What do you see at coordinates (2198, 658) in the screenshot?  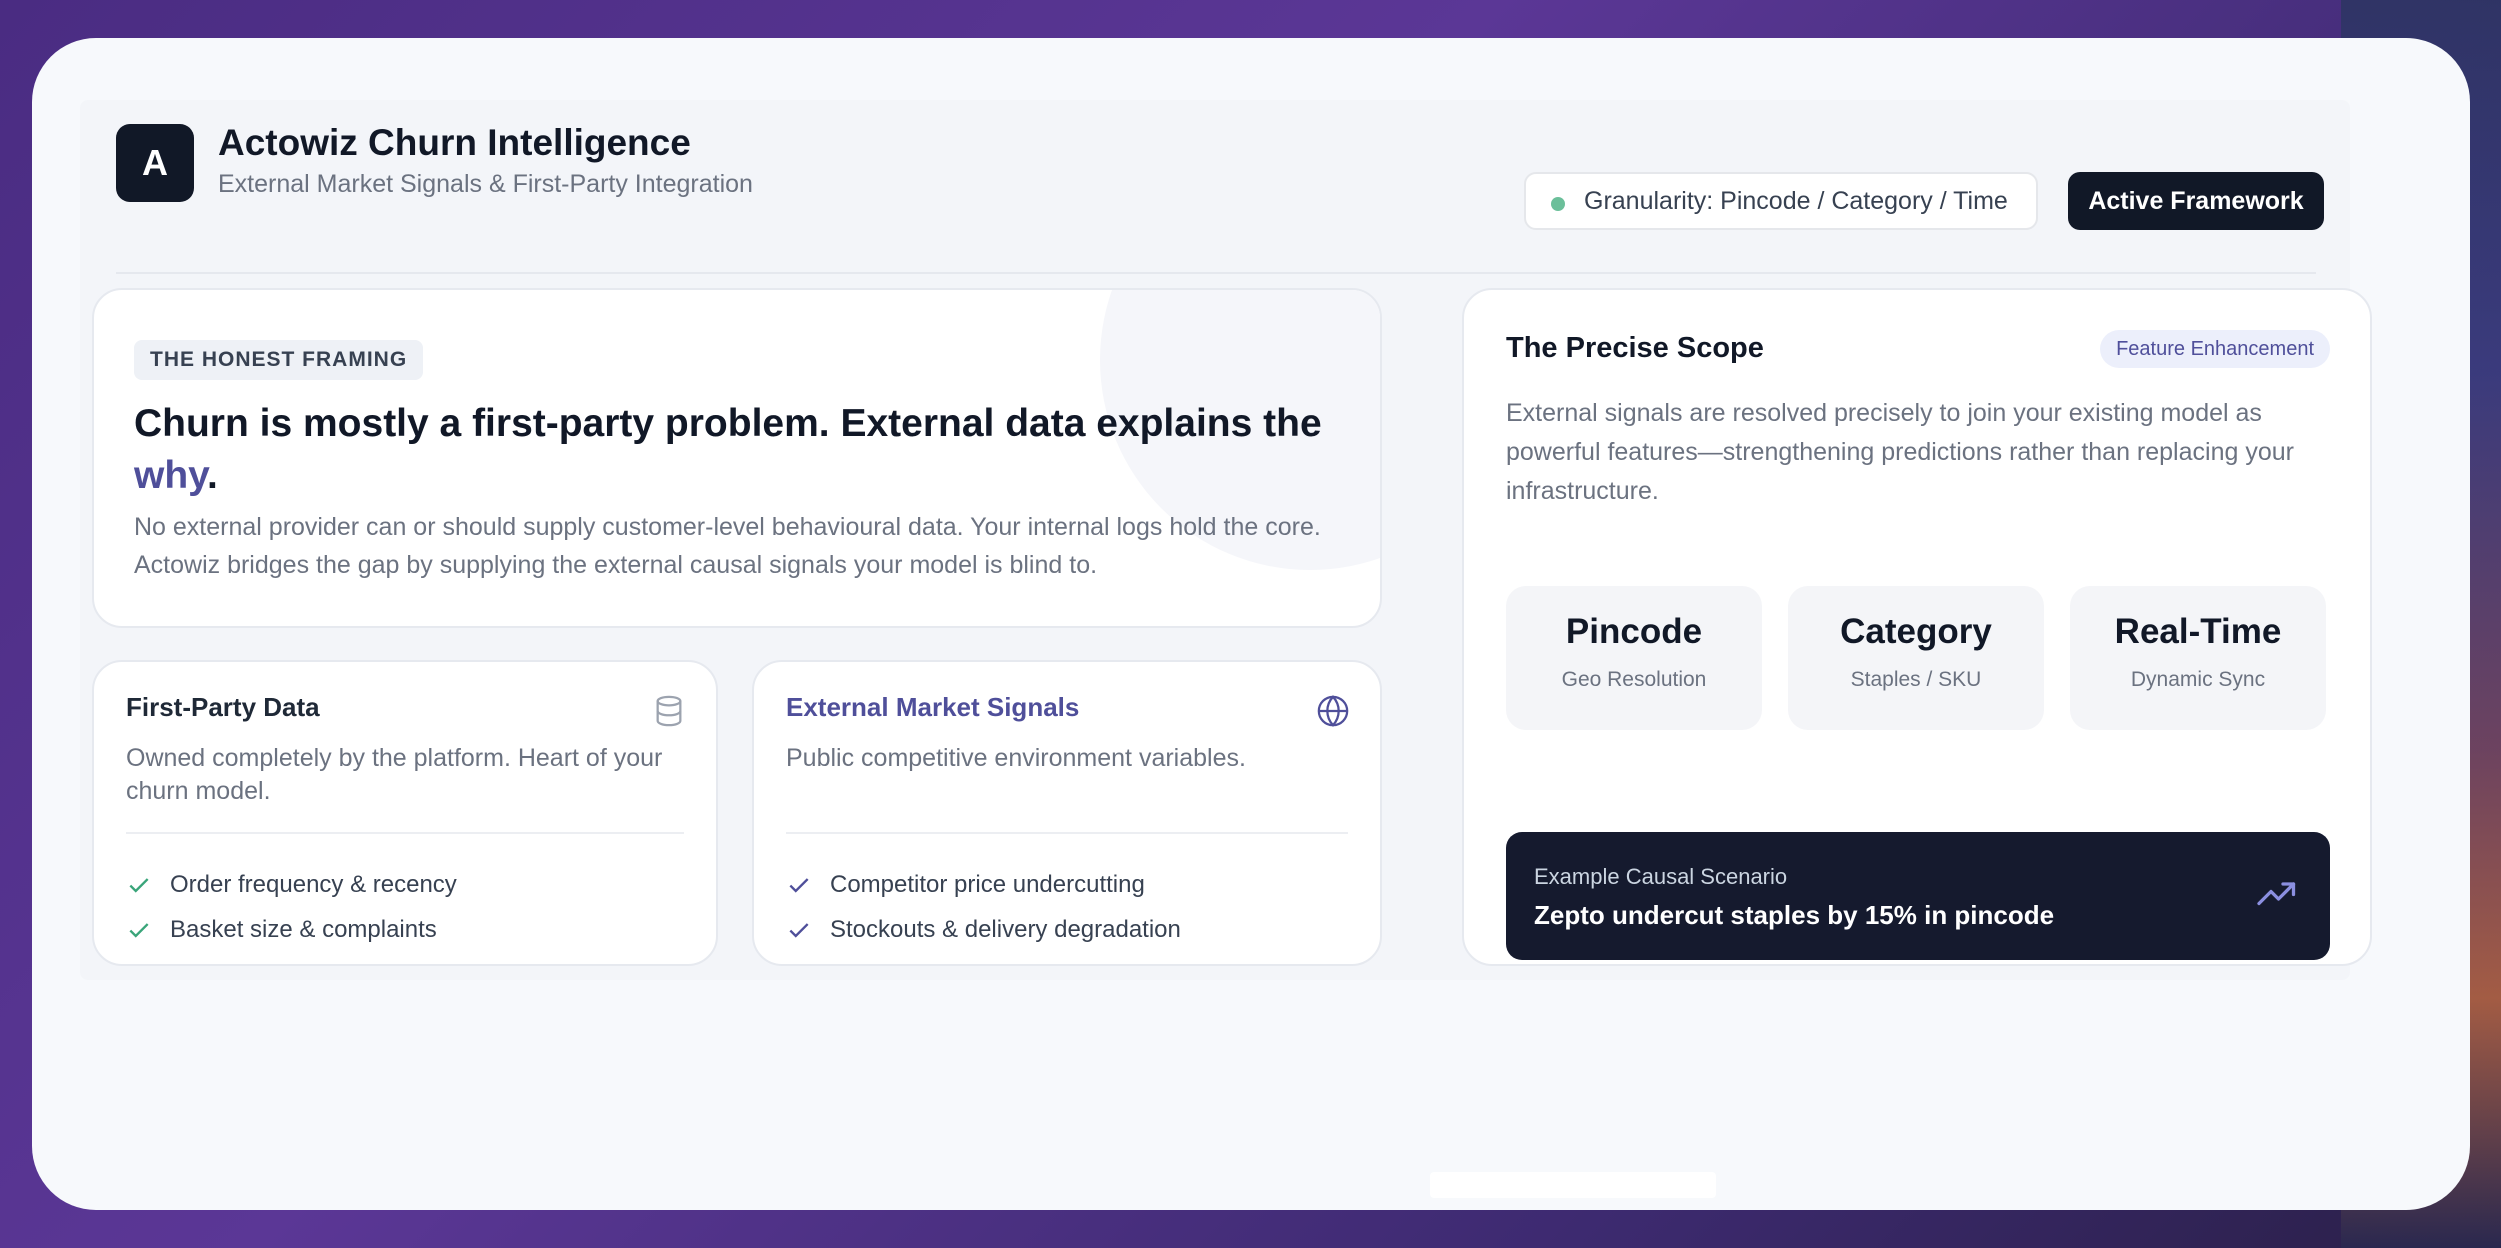 I see `metric-tile-realtime: Real-Time Dynamic Sync` at bounding box center [2198, 658].